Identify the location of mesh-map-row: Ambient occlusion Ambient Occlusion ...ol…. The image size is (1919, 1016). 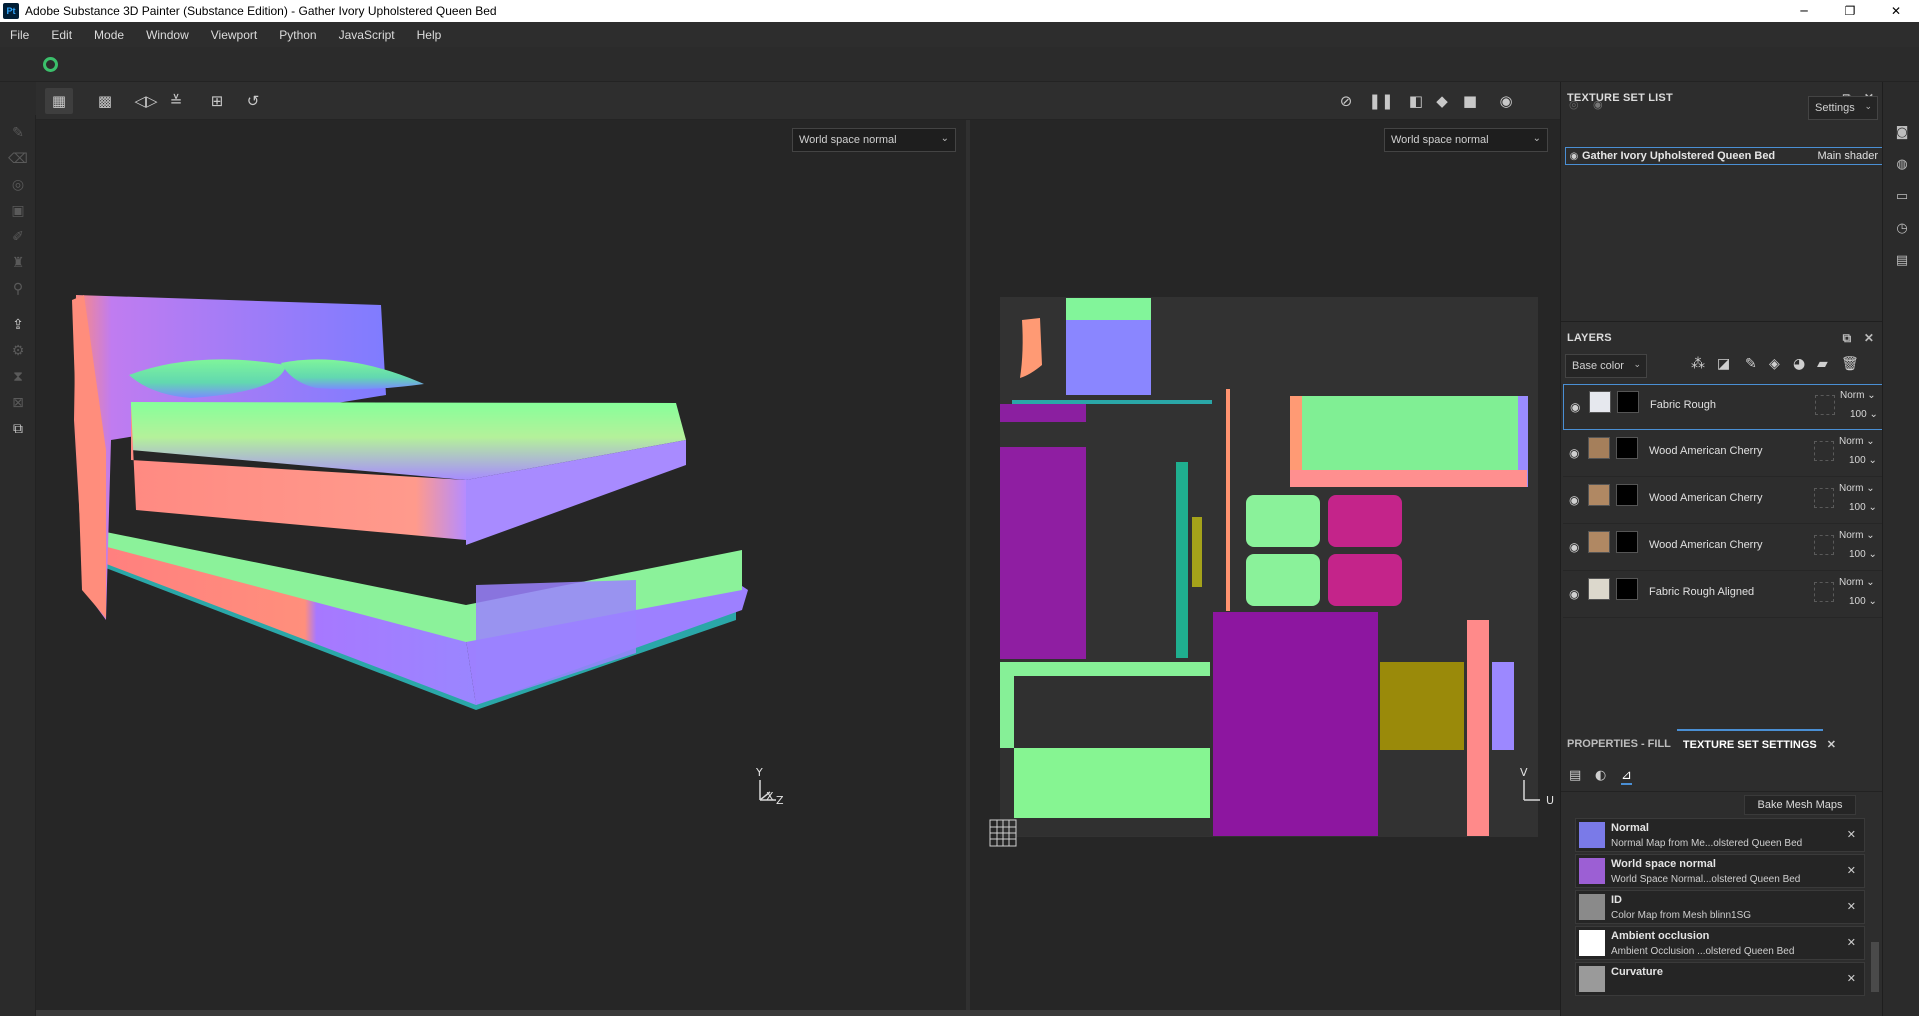
(1720, 943).